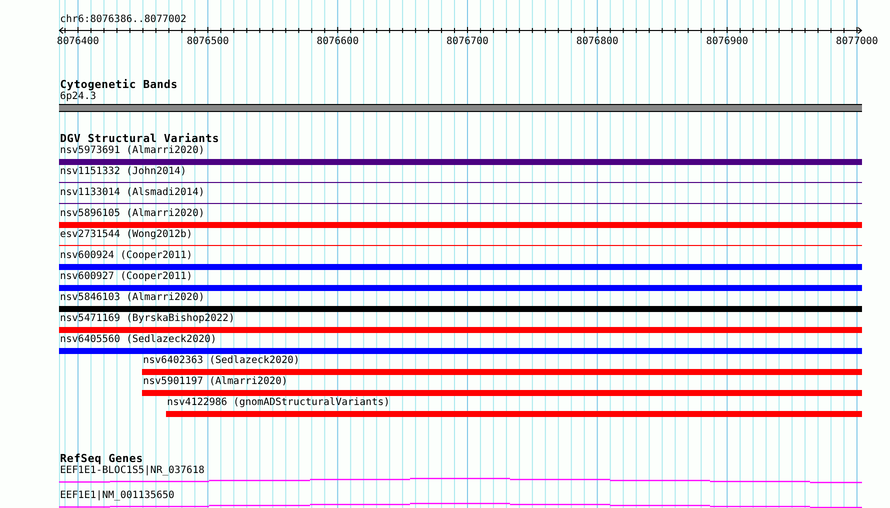 The image size is (890, 508). Describe the element at coordinates (77, 97) in the screenshot. I see `band-label: 6p24.3` at that location.